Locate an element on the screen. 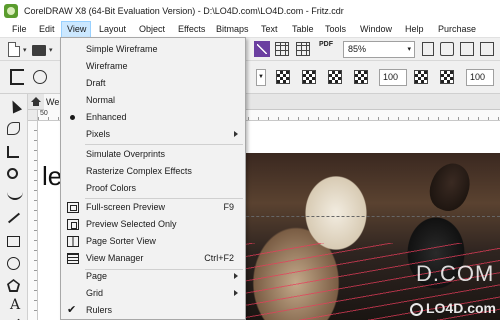 This screenshot has height=320, width=500. freehand-tool-icon is located at coordinates (15, 195).